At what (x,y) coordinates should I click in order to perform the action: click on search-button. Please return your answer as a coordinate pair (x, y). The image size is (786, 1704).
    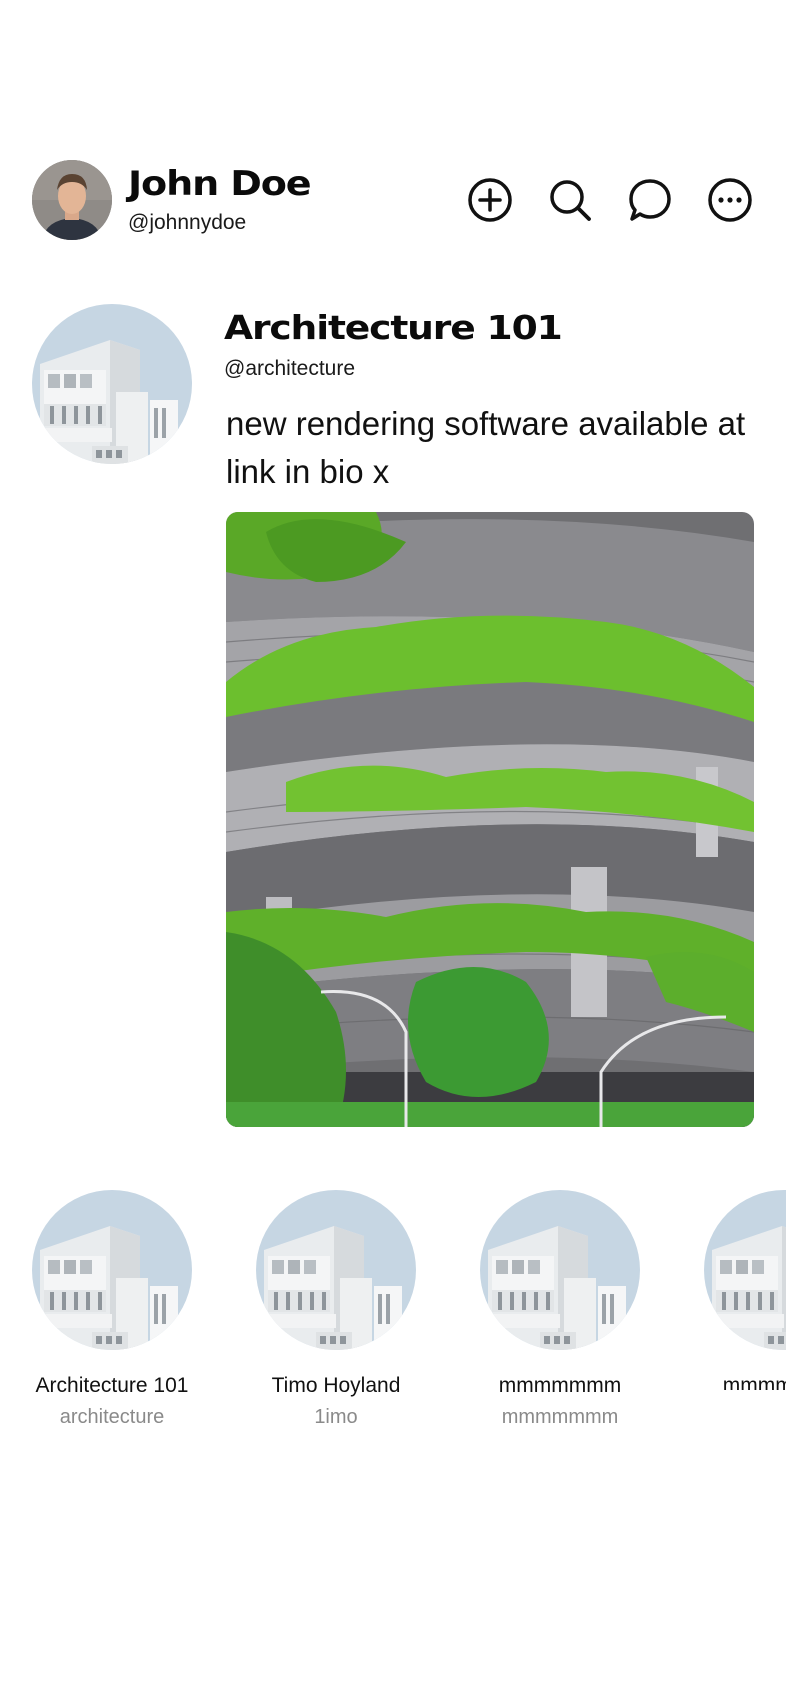
    Looking at the image, I should click on (570, 200).